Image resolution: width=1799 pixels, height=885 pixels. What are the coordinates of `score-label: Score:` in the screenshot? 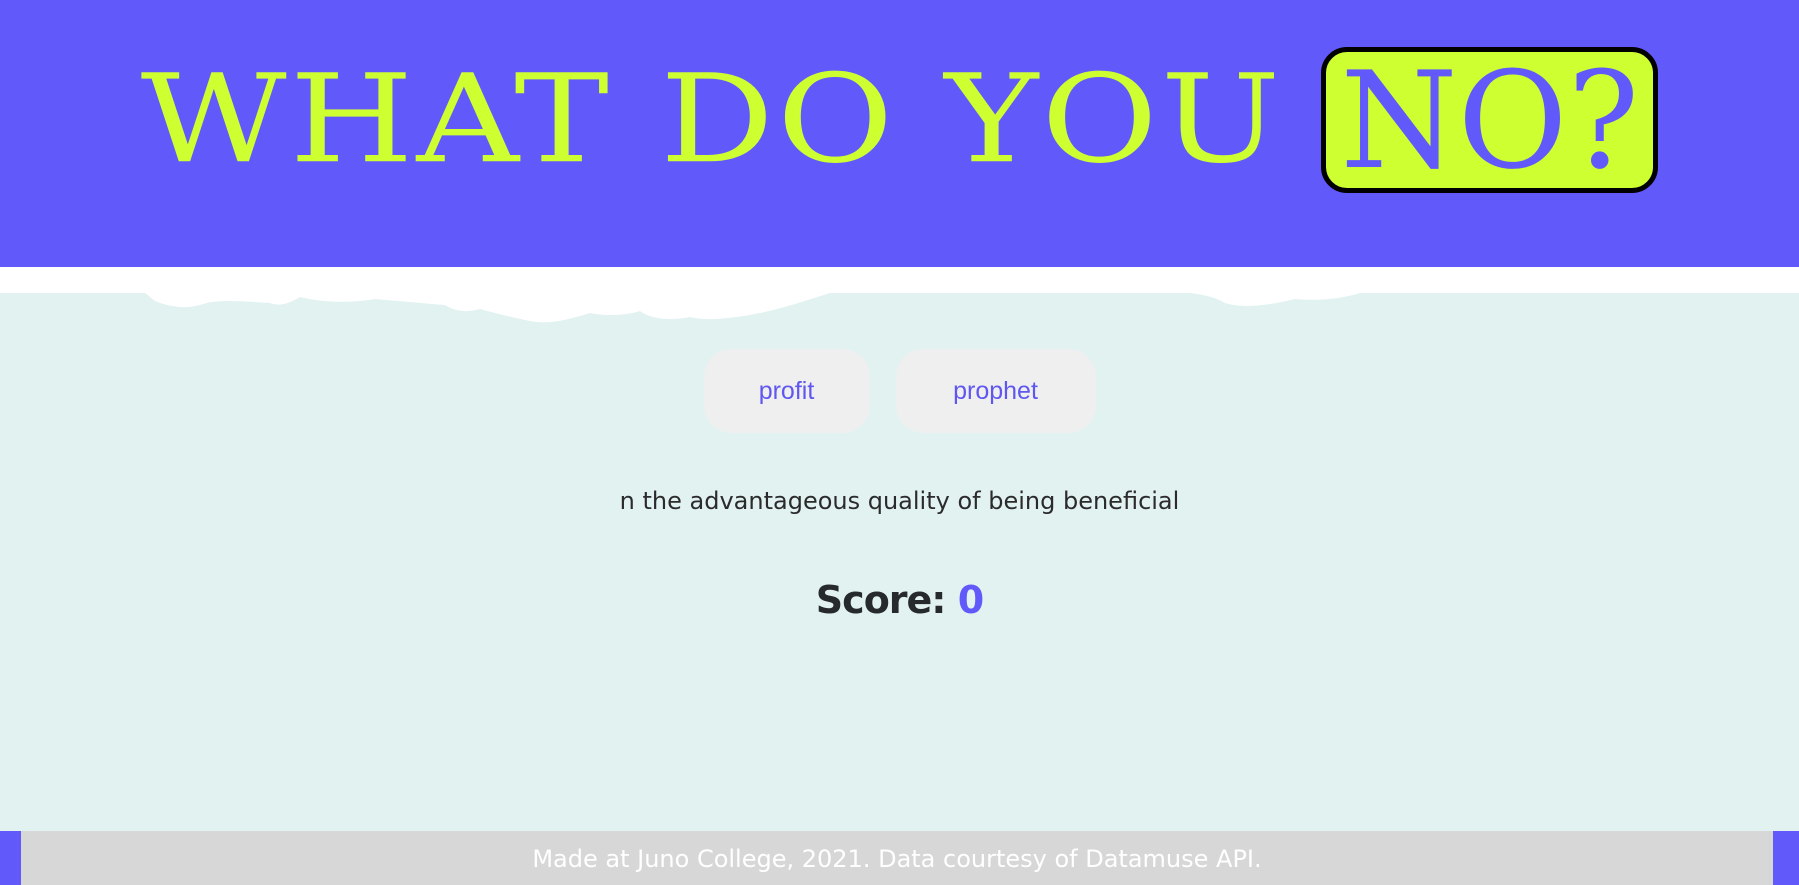 It's located at (881, 600).